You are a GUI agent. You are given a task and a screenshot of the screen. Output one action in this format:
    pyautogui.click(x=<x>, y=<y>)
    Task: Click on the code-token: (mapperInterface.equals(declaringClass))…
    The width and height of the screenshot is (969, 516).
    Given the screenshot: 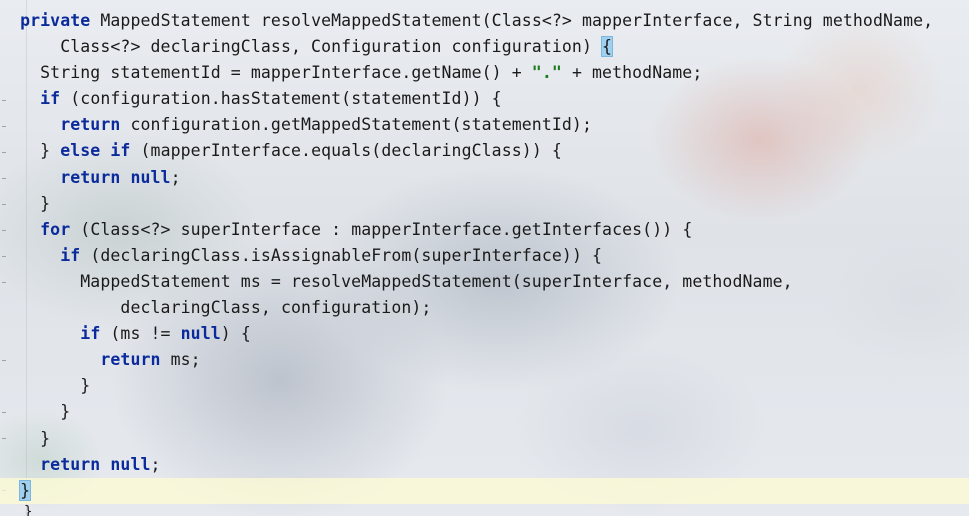 What is the action you would take?
    pyautogui.click(x=346, y=151)
    